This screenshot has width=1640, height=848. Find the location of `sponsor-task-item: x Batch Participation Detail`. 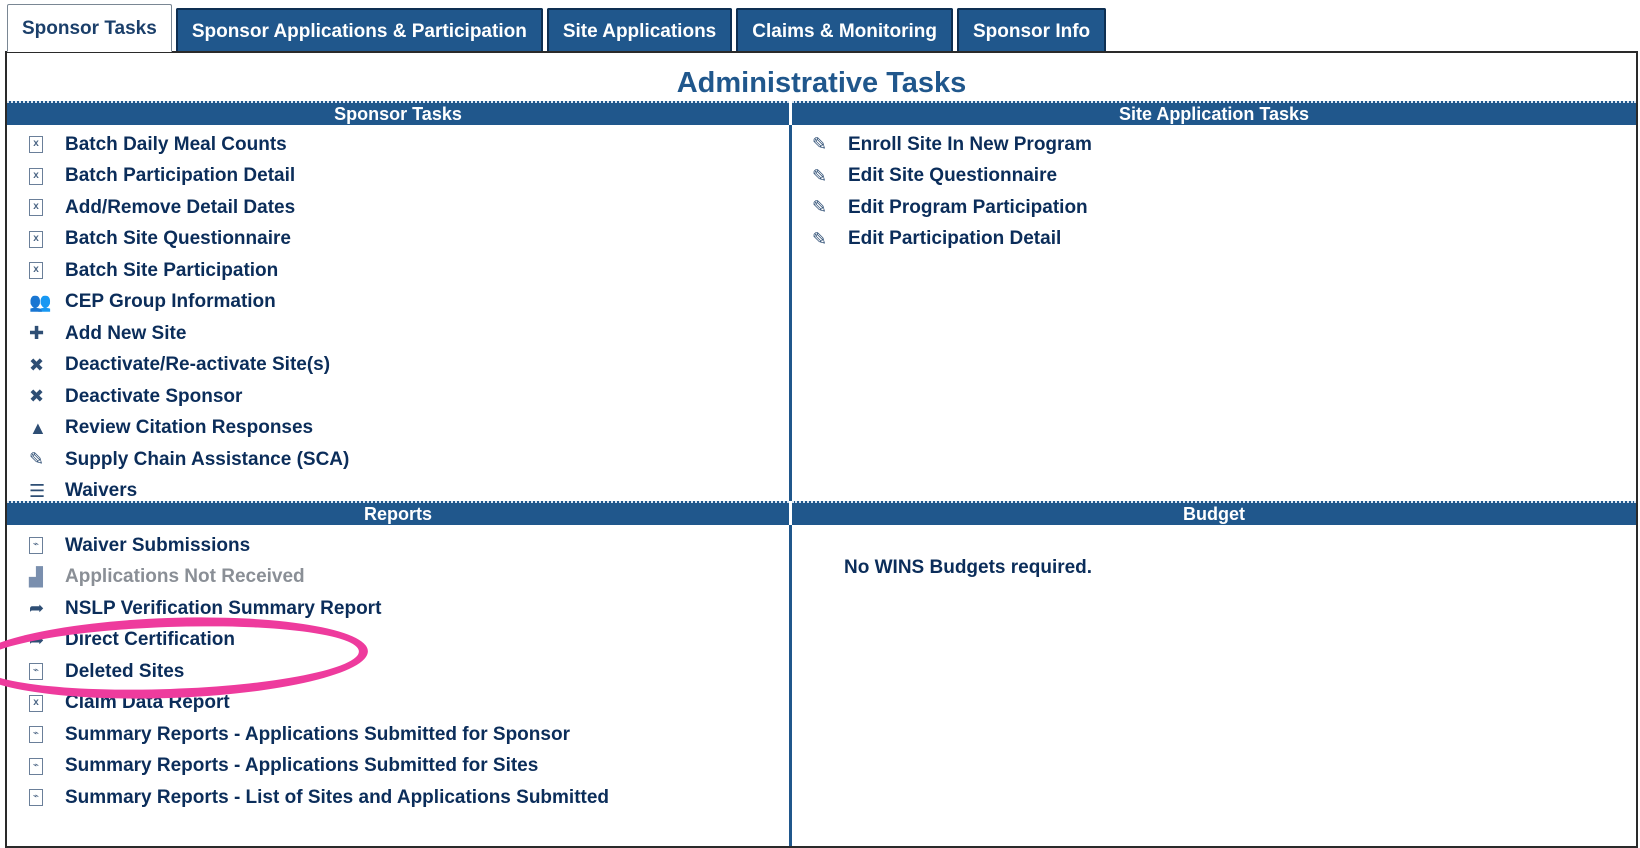

sponsor-task-item: x Batch Participation Detail is located at coordinates (394, 177).